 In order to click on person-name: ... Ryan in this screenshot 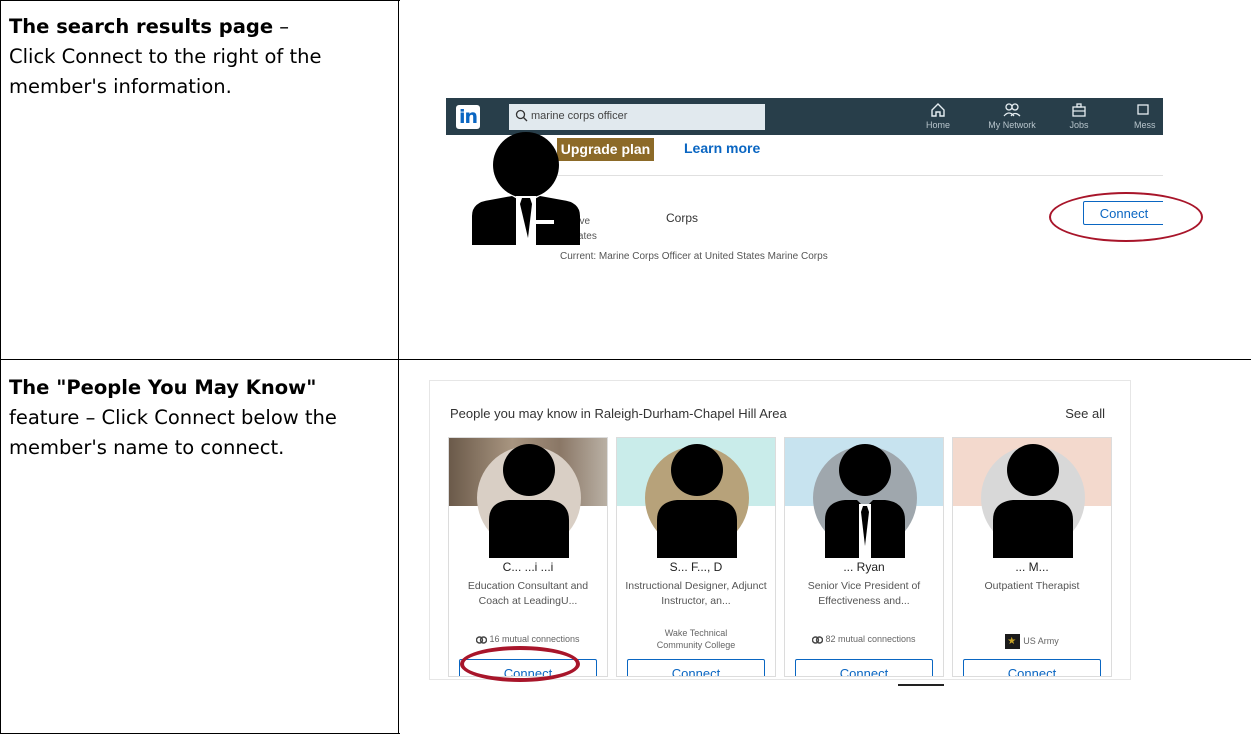, I will do `click(864, 567)`.